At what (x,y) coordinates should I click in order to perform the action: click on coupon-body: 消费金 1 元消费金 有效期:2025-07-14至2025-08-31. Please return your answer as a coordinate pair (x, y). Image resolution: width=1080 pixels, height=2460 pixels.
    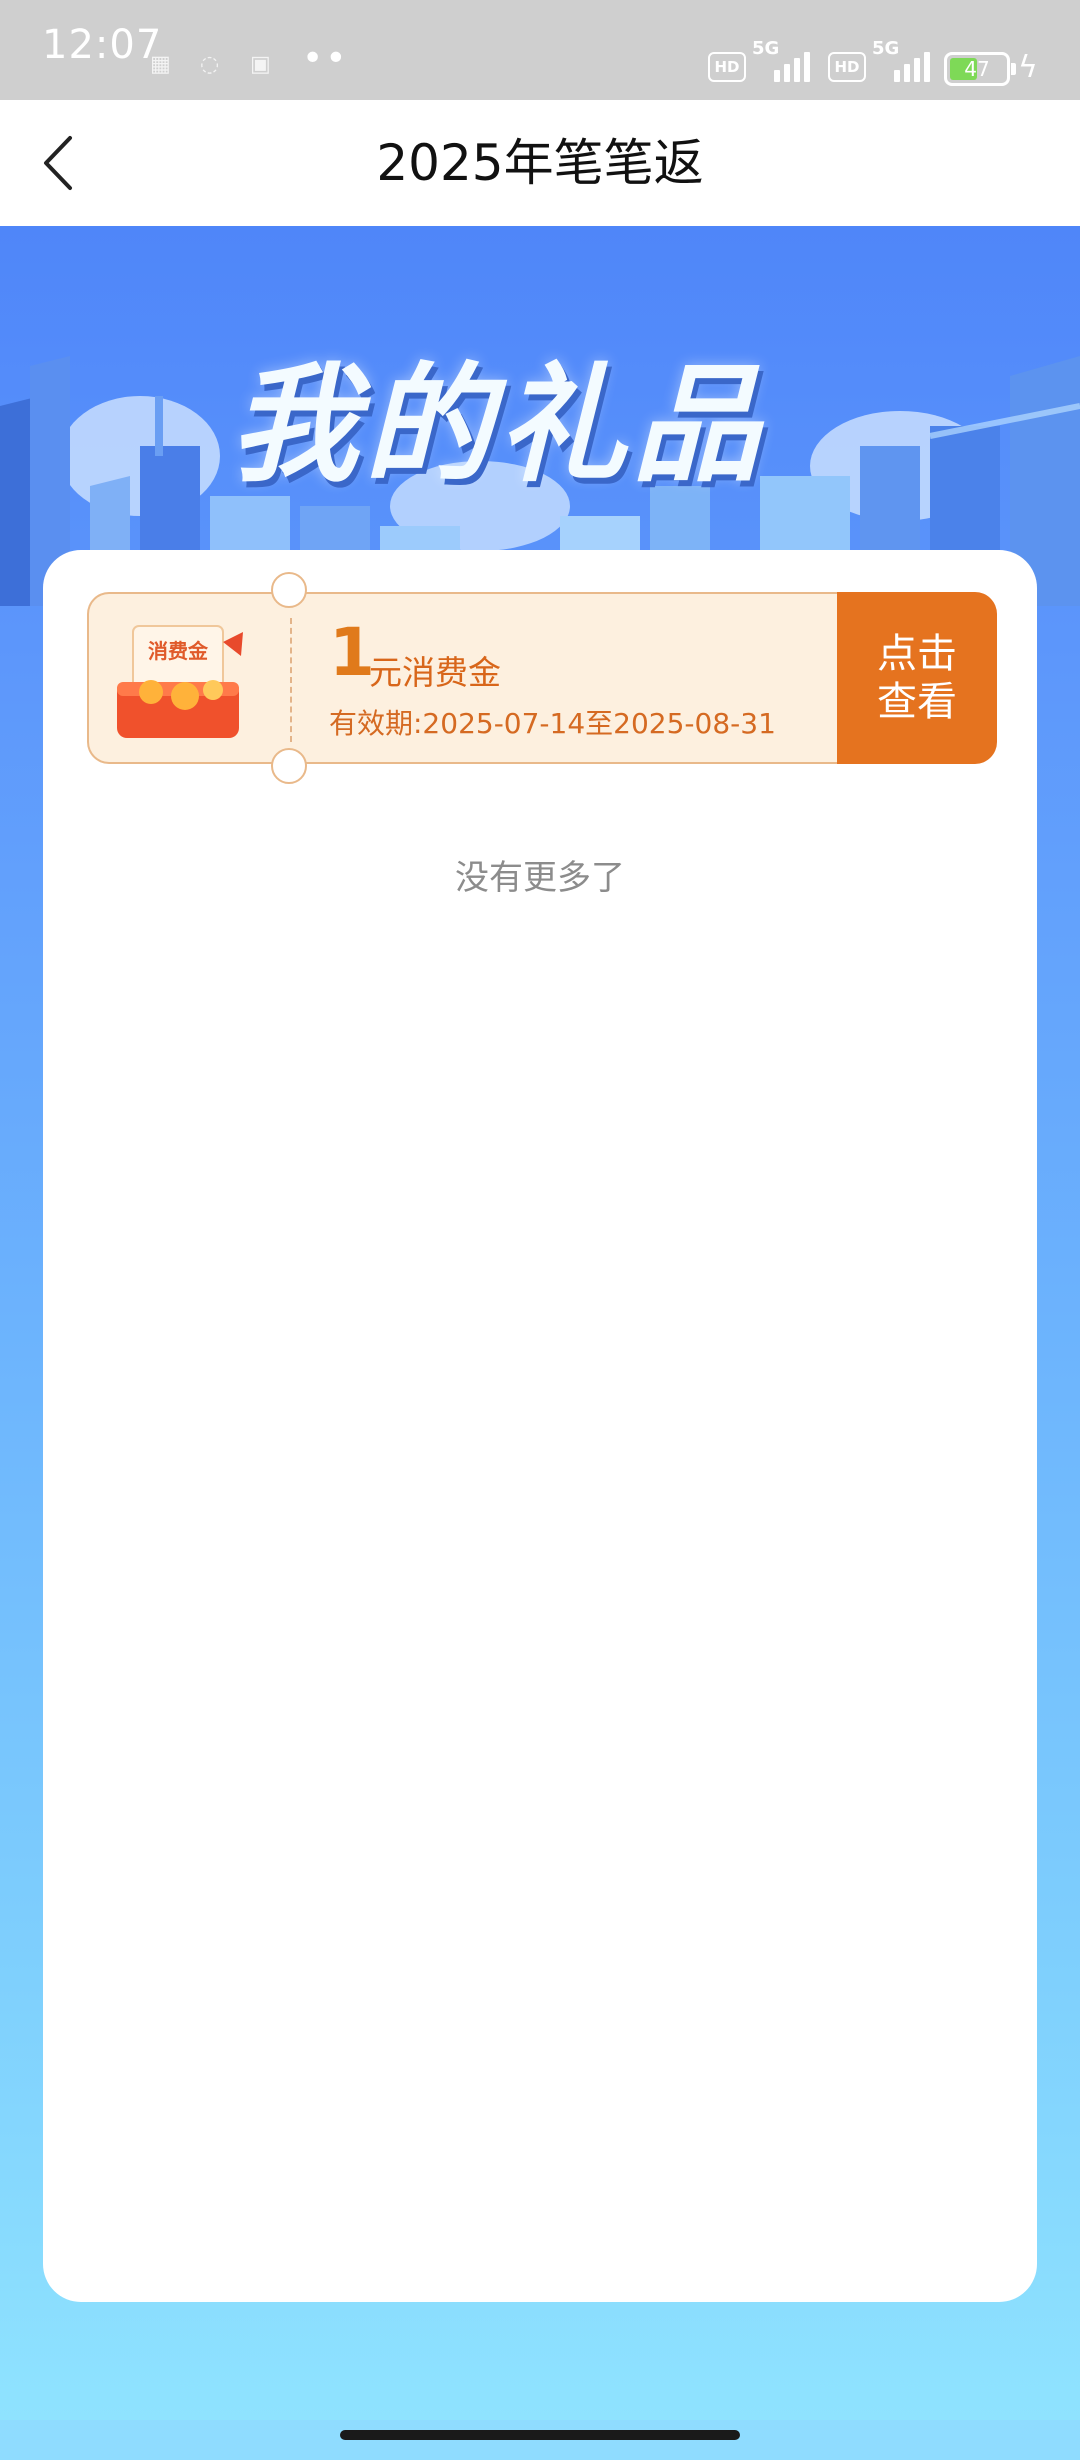
    Looking at the image, I should click on (462, 678).